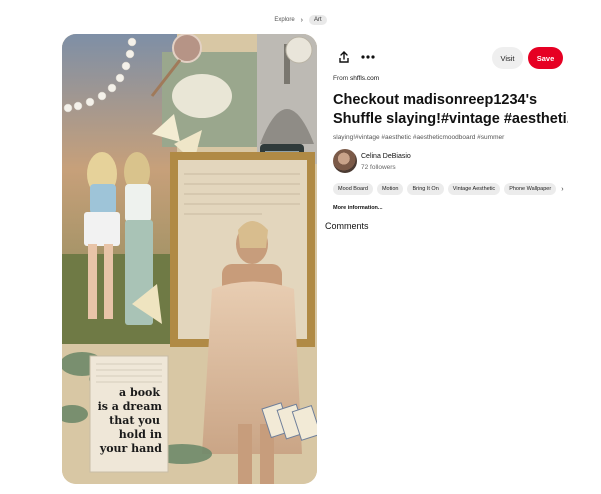 The height and width of the screenshot is (494, 601). What do you see at coordinates (368, 57) in the screenshot?
I see `more-icon` at bounding box center [368, 57].